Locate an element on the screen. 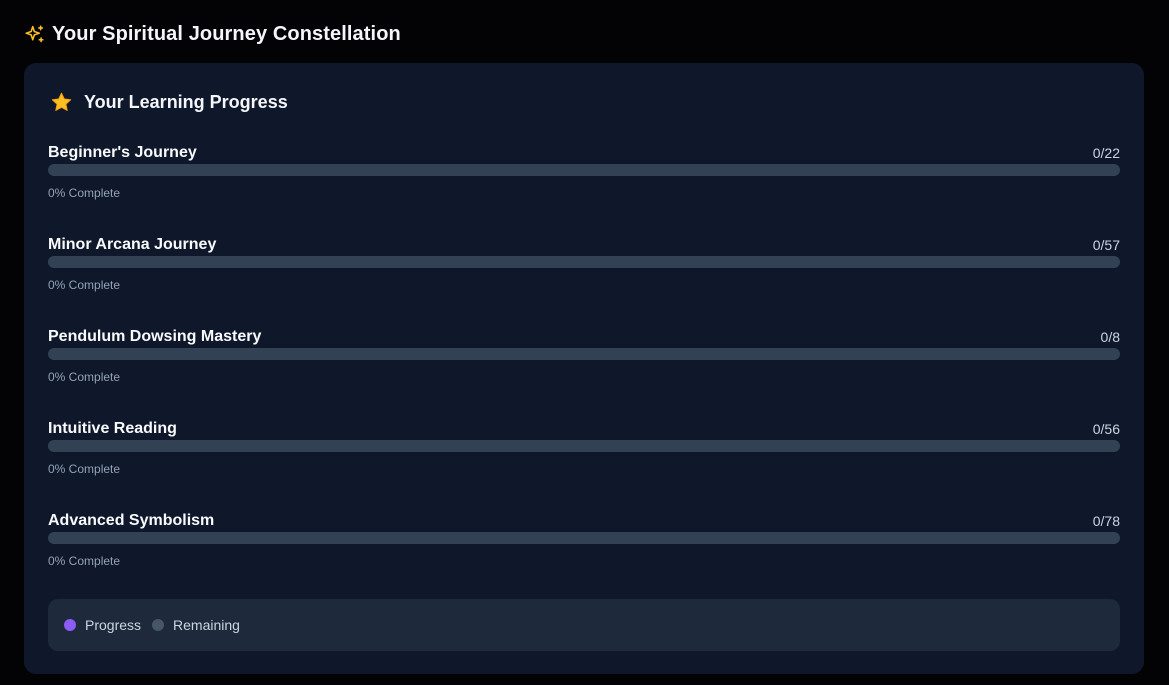 The width and height of the screenshot is (1169, 685). track-beginners-journey: Beginner's Journey 0/22 0% Complete is located at coordinates (584, 178).